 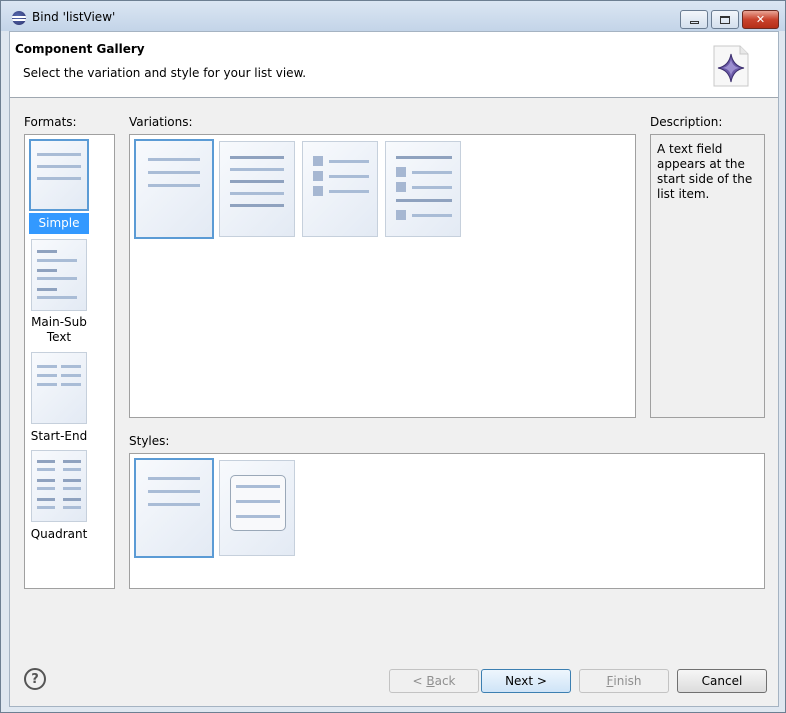 What do you see at coordinates (430, 681) in the screenshot?
I see `back-mnemonic: B` at bounding box center [430, 681].